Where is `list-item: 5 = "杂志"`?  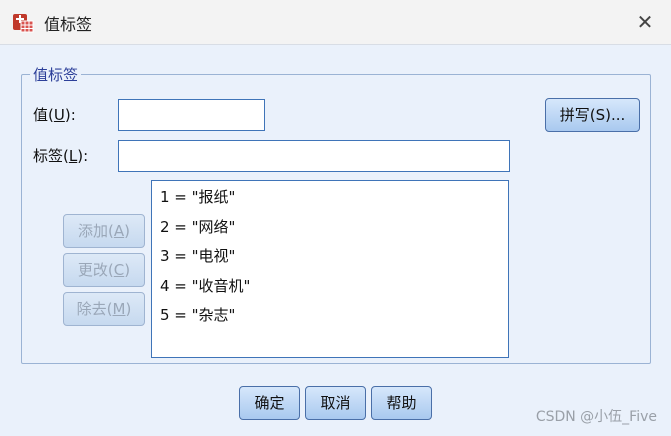 list-item: 5 = "杂志" is located at coordinates (330, 319).